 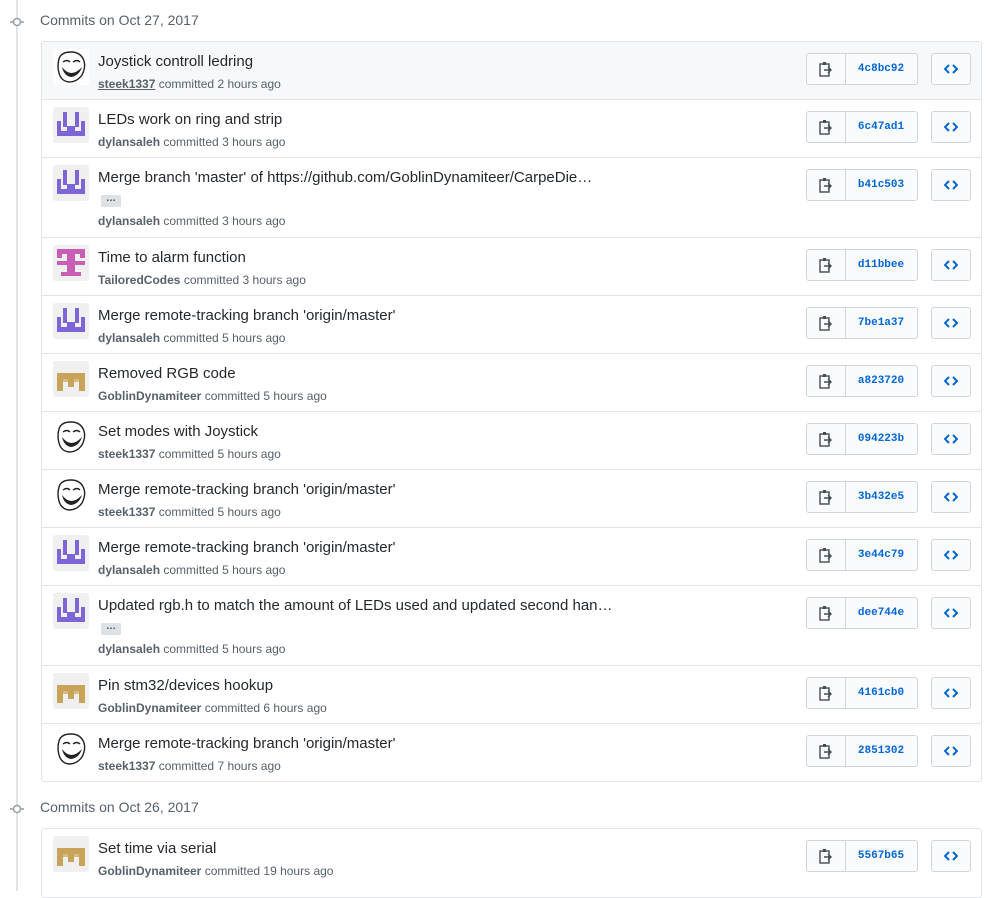 I want to click on commit-sha-group: 3e44c79, so click(x=862, y=555).